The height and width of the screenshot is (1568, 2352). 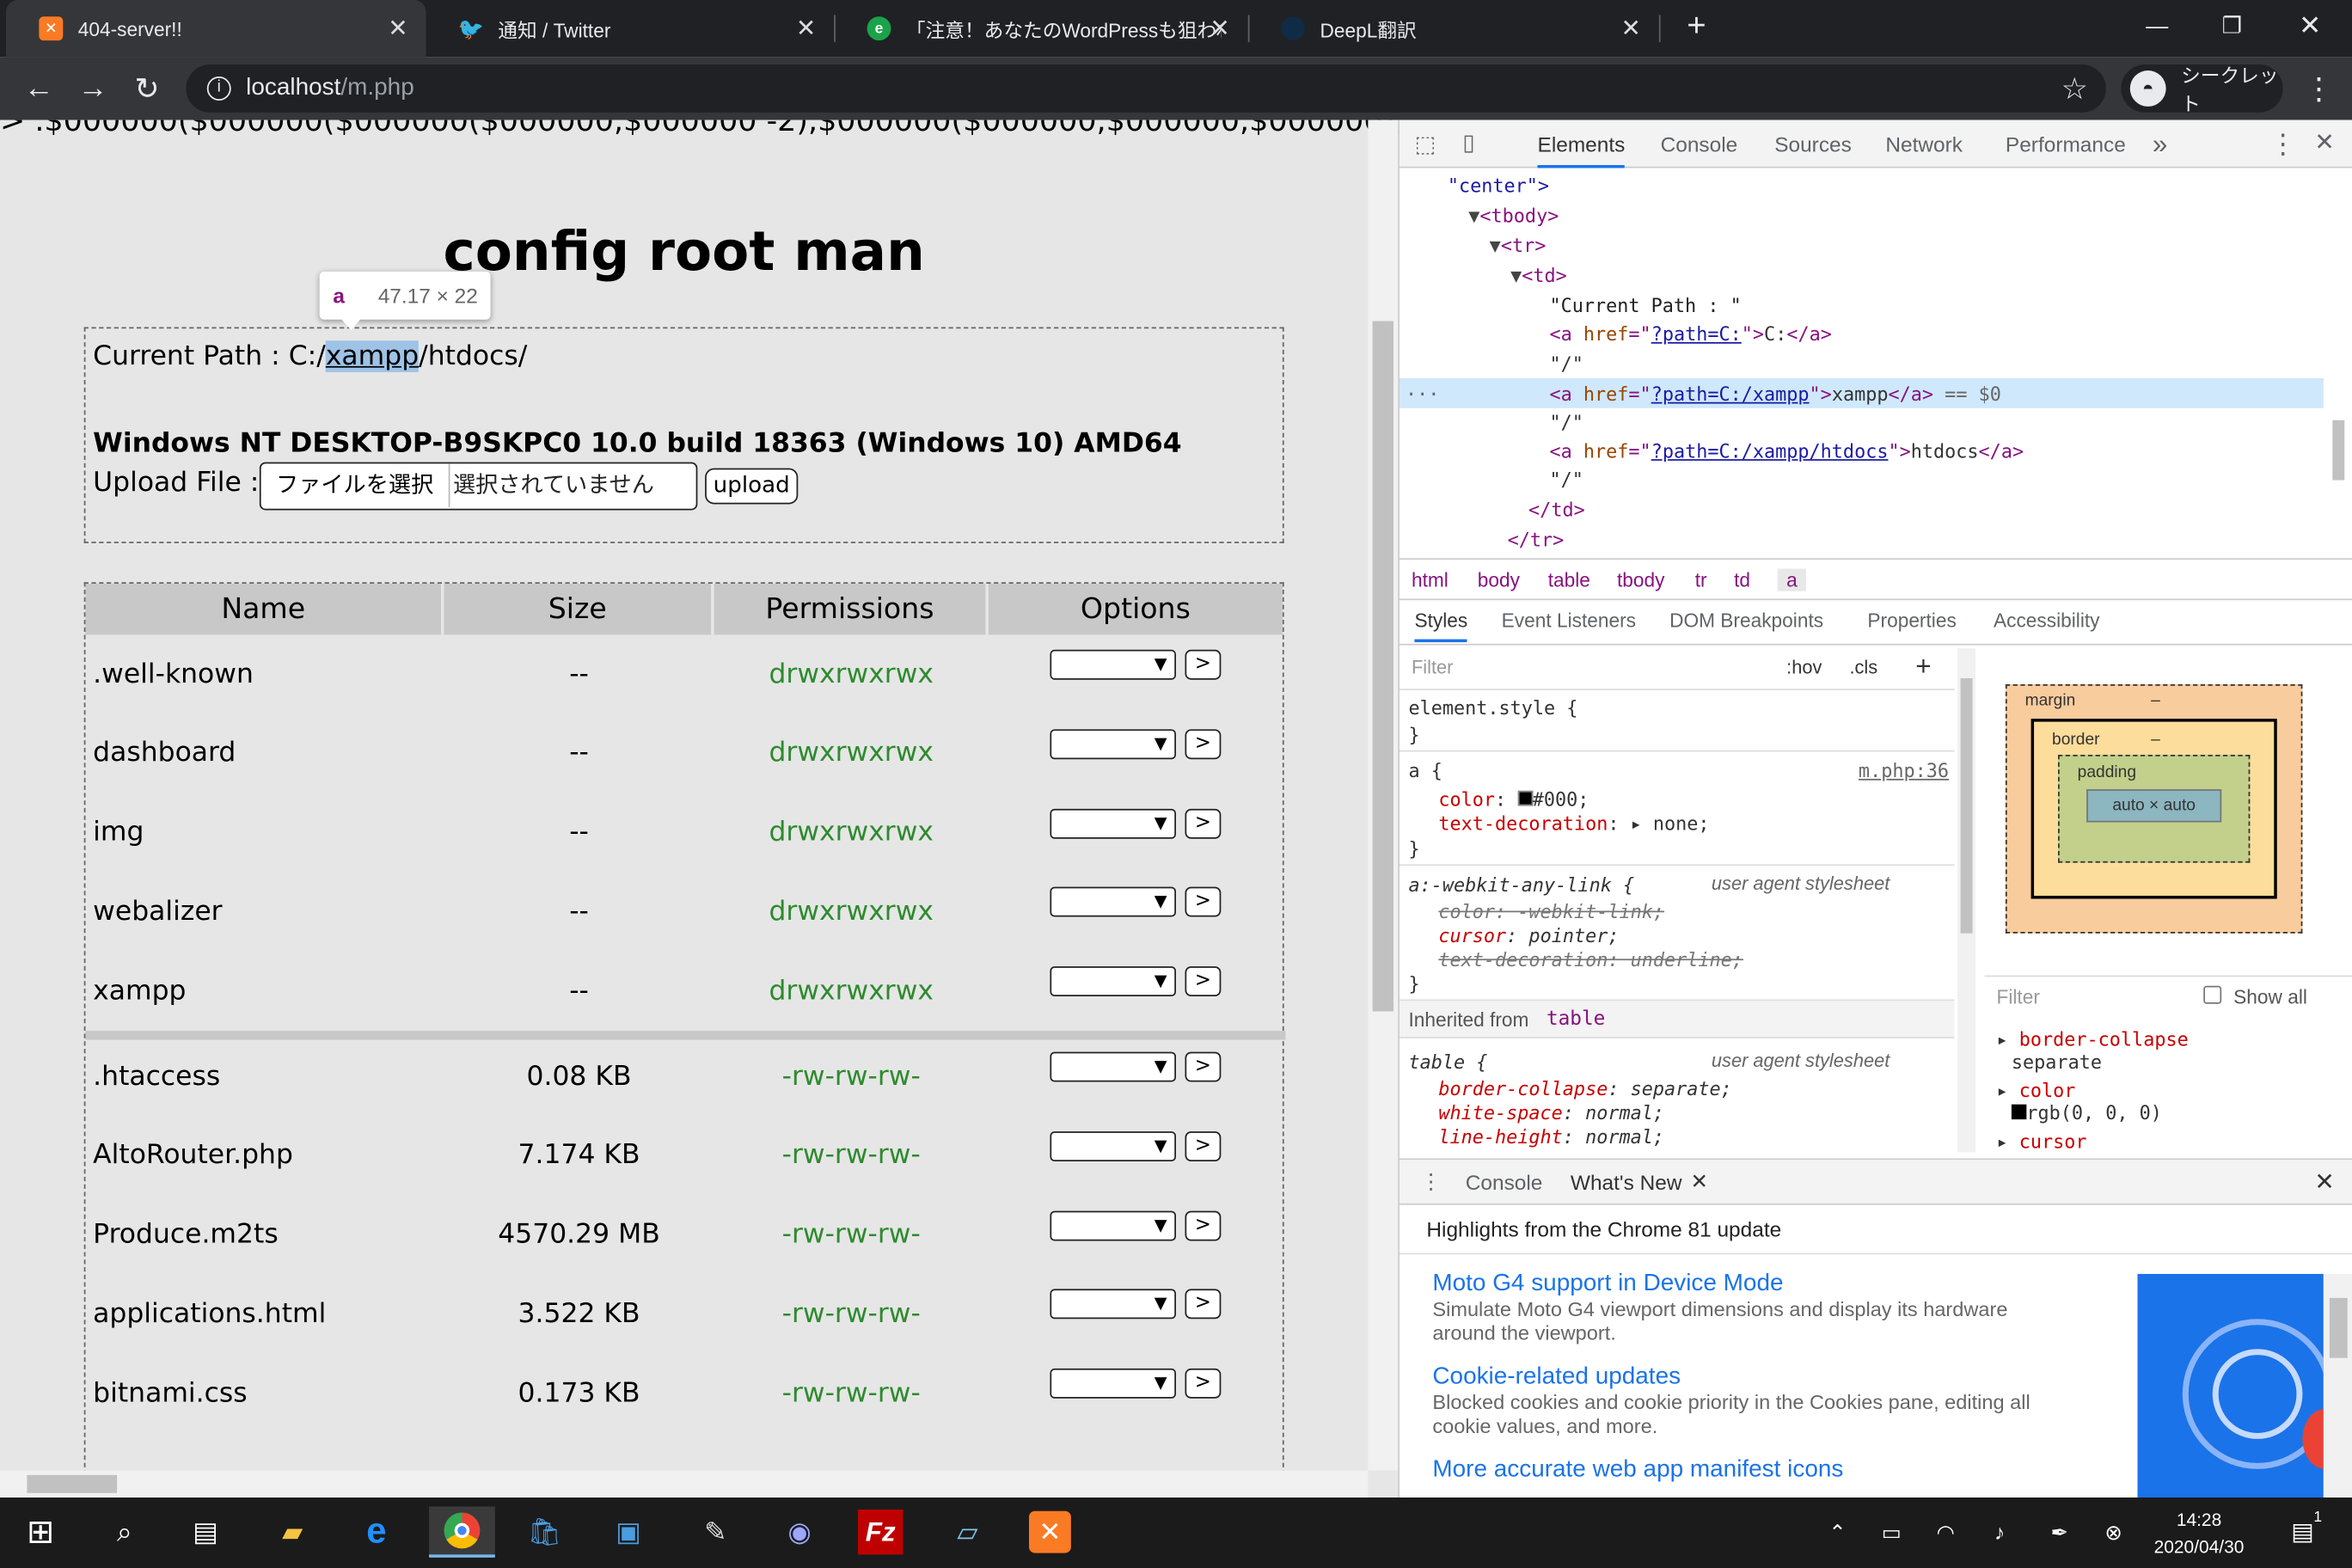 What do you see at coordinates (1430, 580) in the screenshot?
I see `breadcrumb-html: html` at bounding box center [1430, 580].